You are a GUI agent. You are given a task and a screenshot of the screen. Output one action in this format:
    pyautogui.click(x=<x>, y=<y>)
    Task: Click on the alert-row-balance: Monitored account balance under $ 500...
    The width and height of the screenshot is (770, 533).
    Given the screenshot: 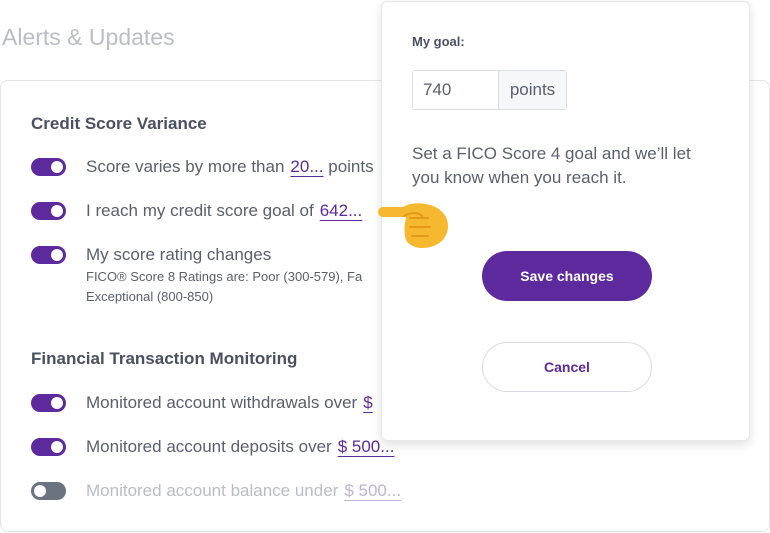 What is the action you would take?
    pyautogui.click(x=216, y=491)
    